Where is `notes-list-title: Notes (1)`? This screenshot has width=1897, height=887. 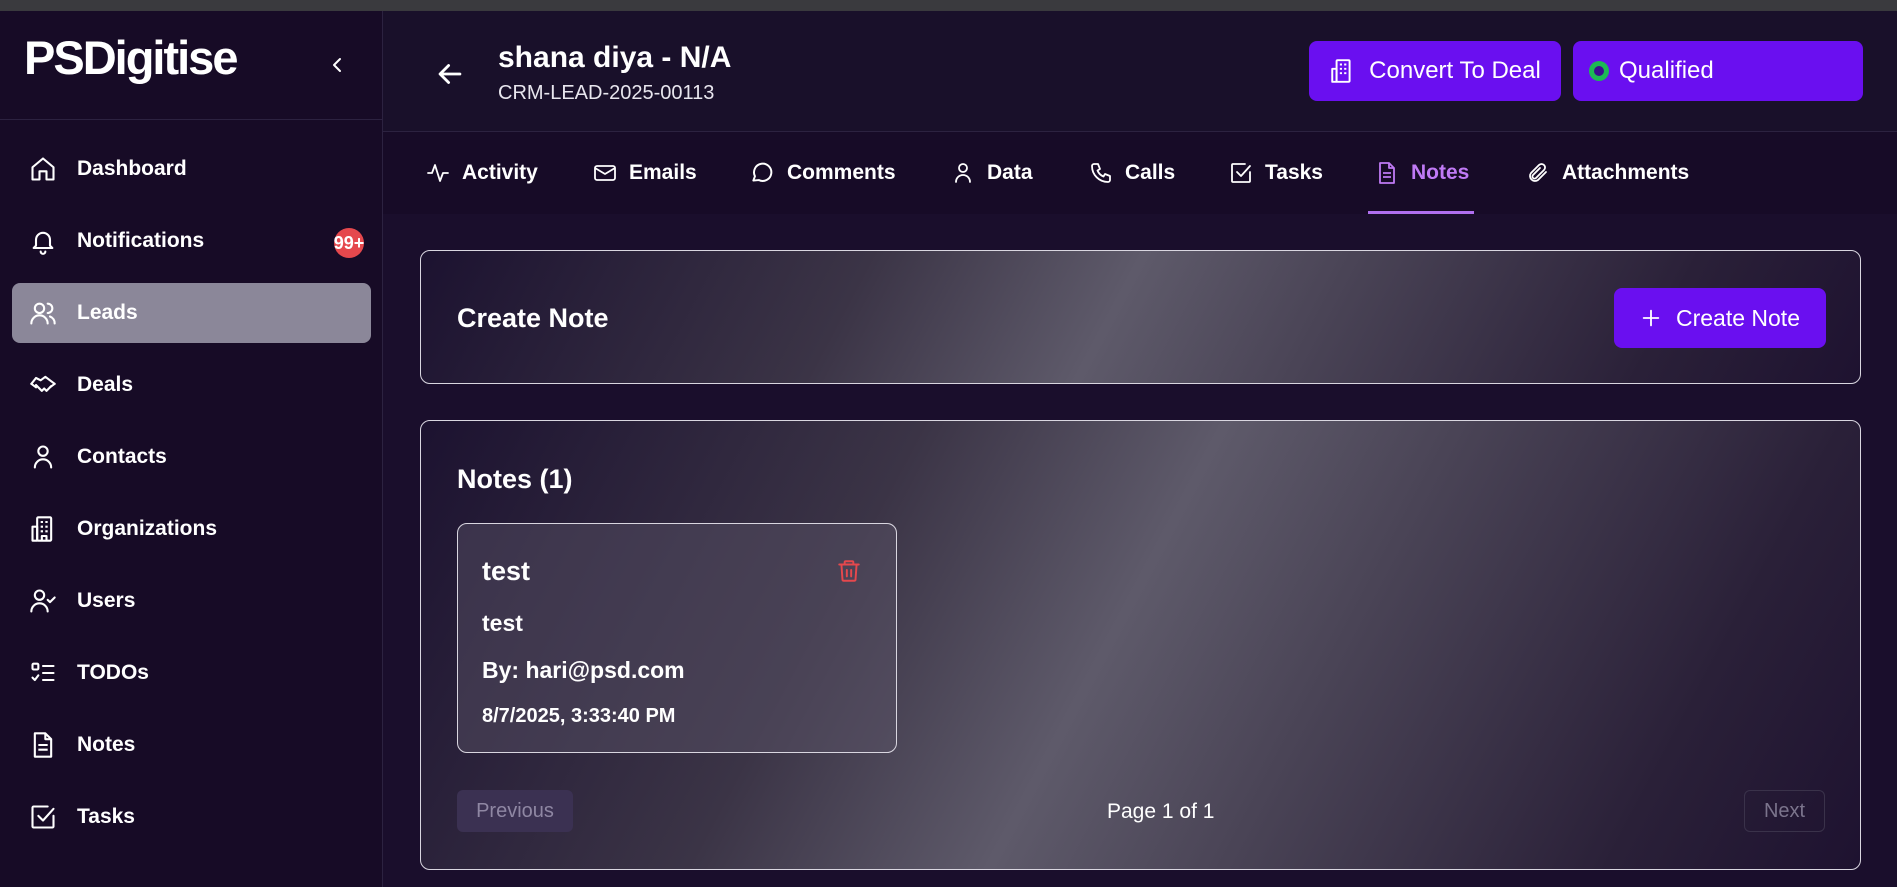 notes-list-title: Notes (1) is located at coordinates (515, 479).